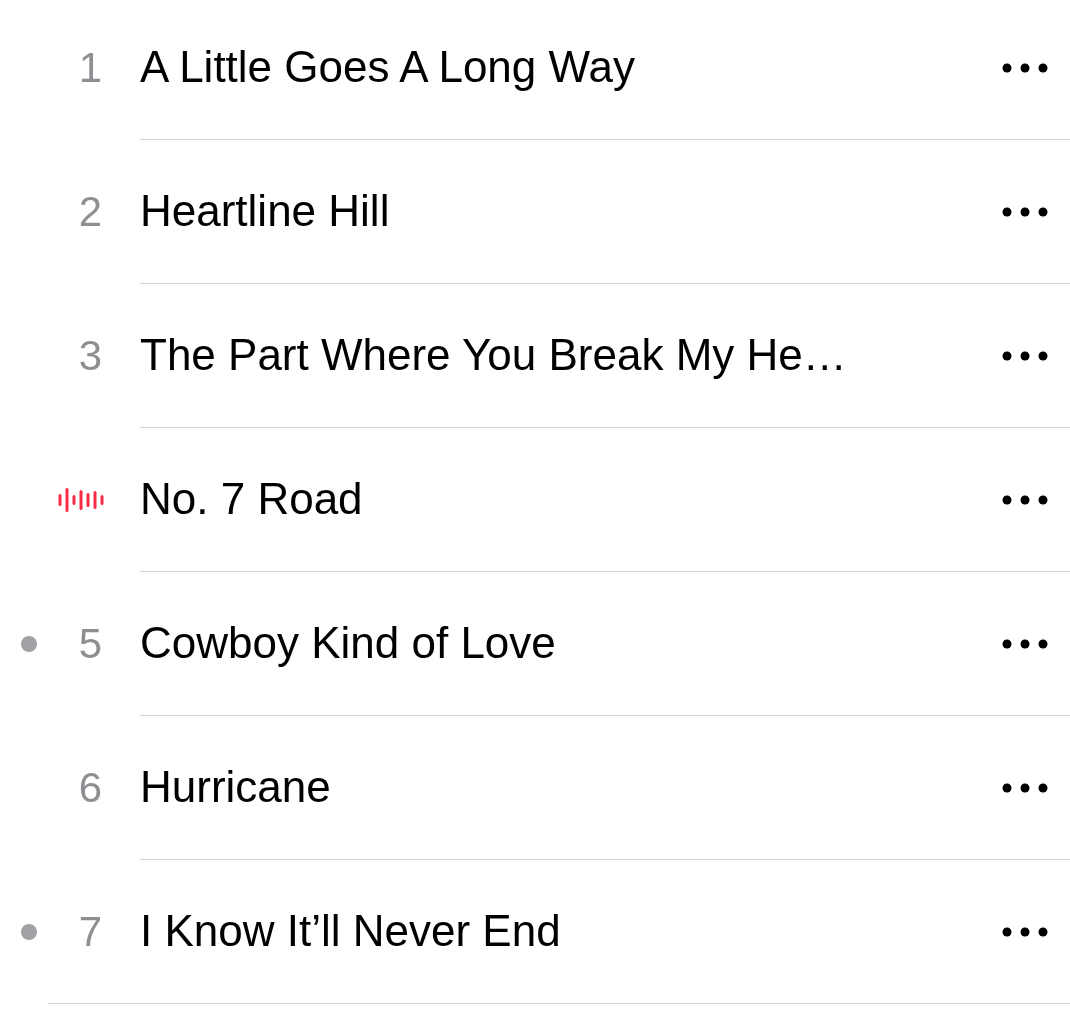  What do you see at coordinates (351, 931) in the screenshot?
I see `track-title: I Know It’ll Never End` at bounding box center [351, 931].